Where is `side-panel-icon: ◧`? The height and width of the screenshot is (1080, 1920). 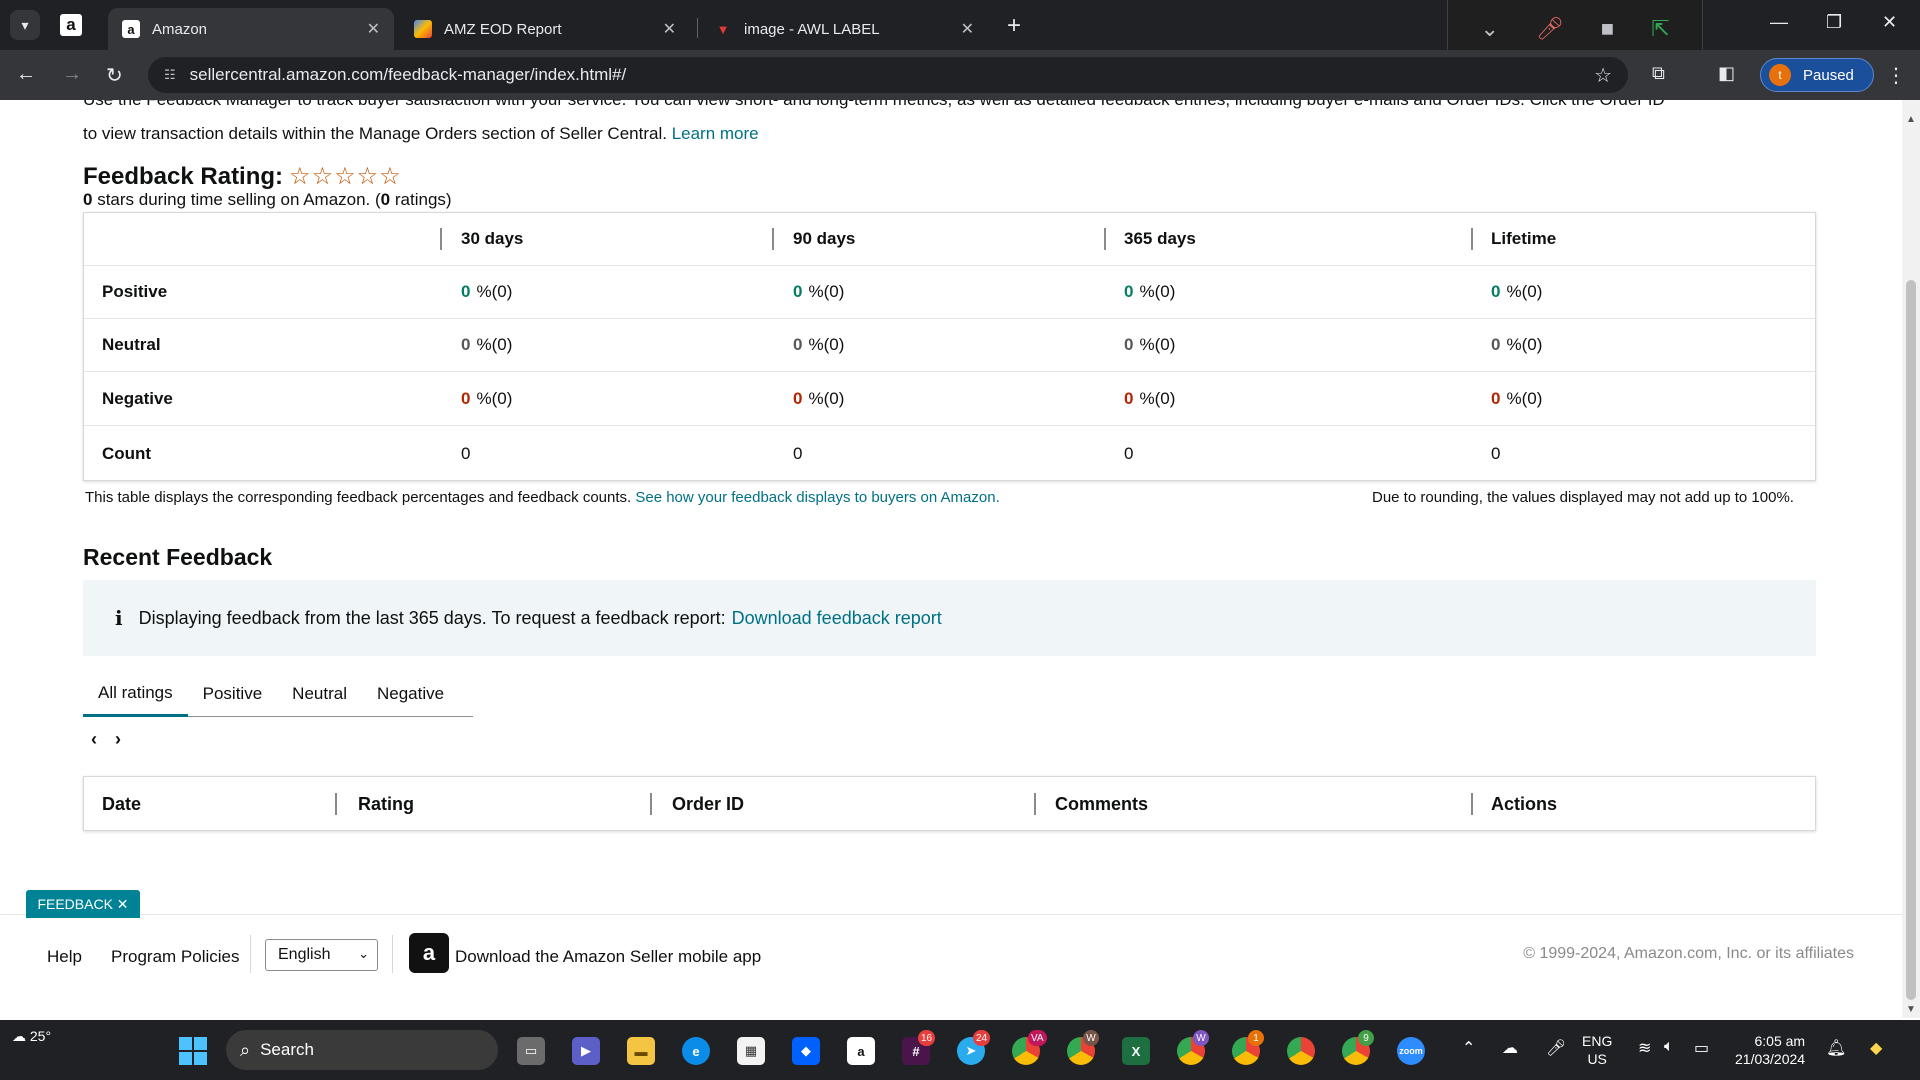 side-panel-icon: ◧ is located at coordinates (1726, 73).